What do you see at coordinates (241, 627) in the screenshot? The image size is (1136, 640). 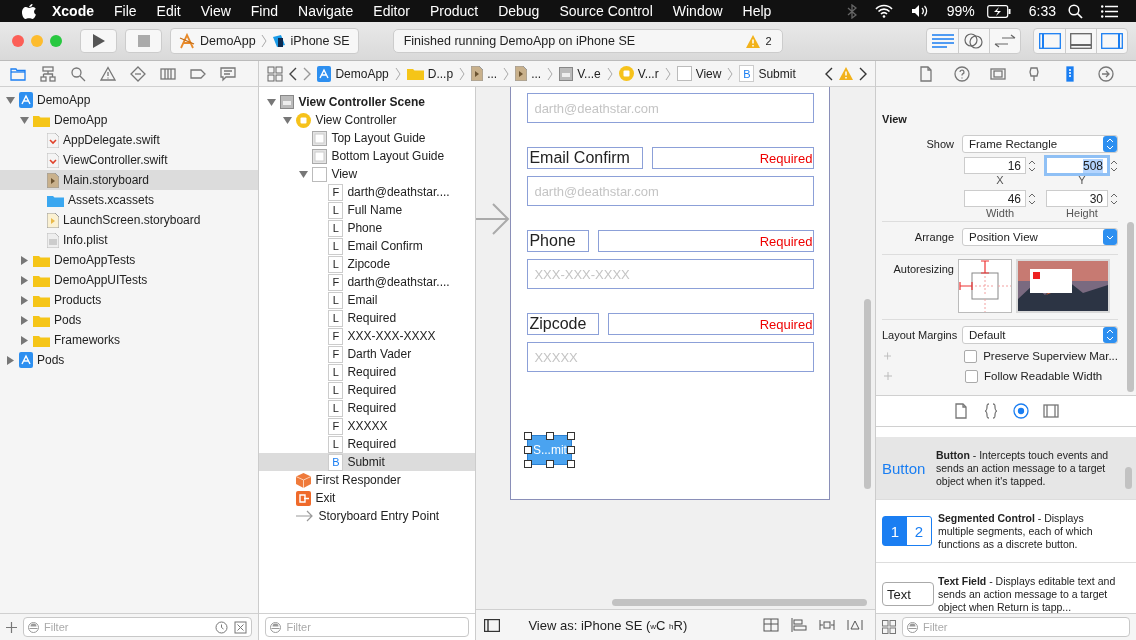 I see `scope-icon` at bounding box center [241, 627].